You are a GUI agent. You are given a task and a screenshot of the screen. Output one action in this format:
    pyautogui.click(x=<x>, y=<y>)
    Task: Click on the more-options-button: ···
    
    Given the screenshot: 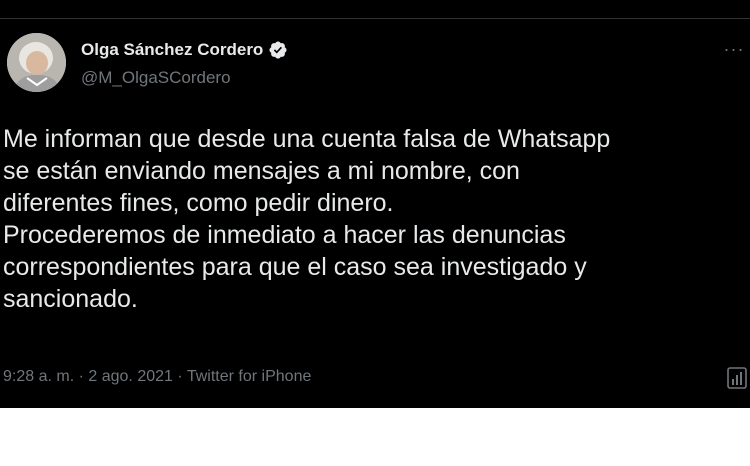 What is the action you would take?
    pyautogui.click(x=734, y=49)
    